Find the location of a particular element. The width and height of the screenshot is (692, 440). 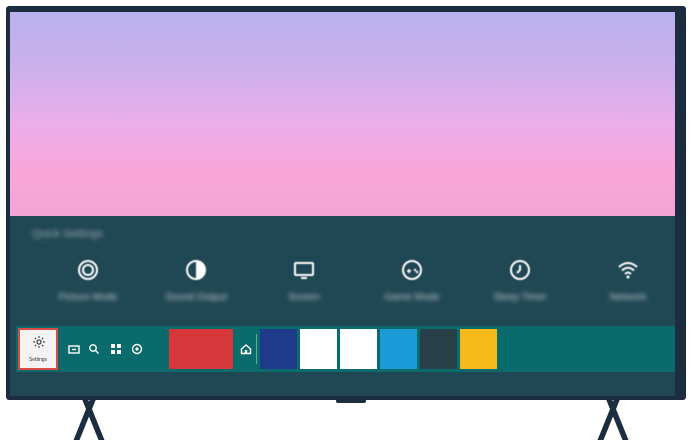

wifi-icon is located at coordinates (628, 270).